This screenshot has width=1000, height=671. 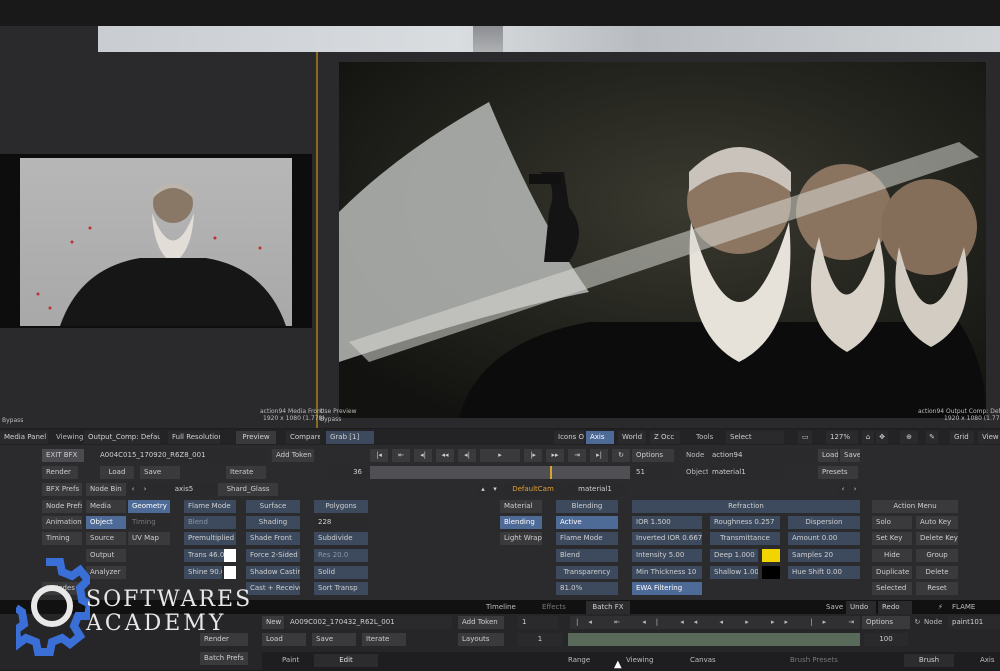 I want to click on tab-brush: Brush, so click(x=929, y=660).